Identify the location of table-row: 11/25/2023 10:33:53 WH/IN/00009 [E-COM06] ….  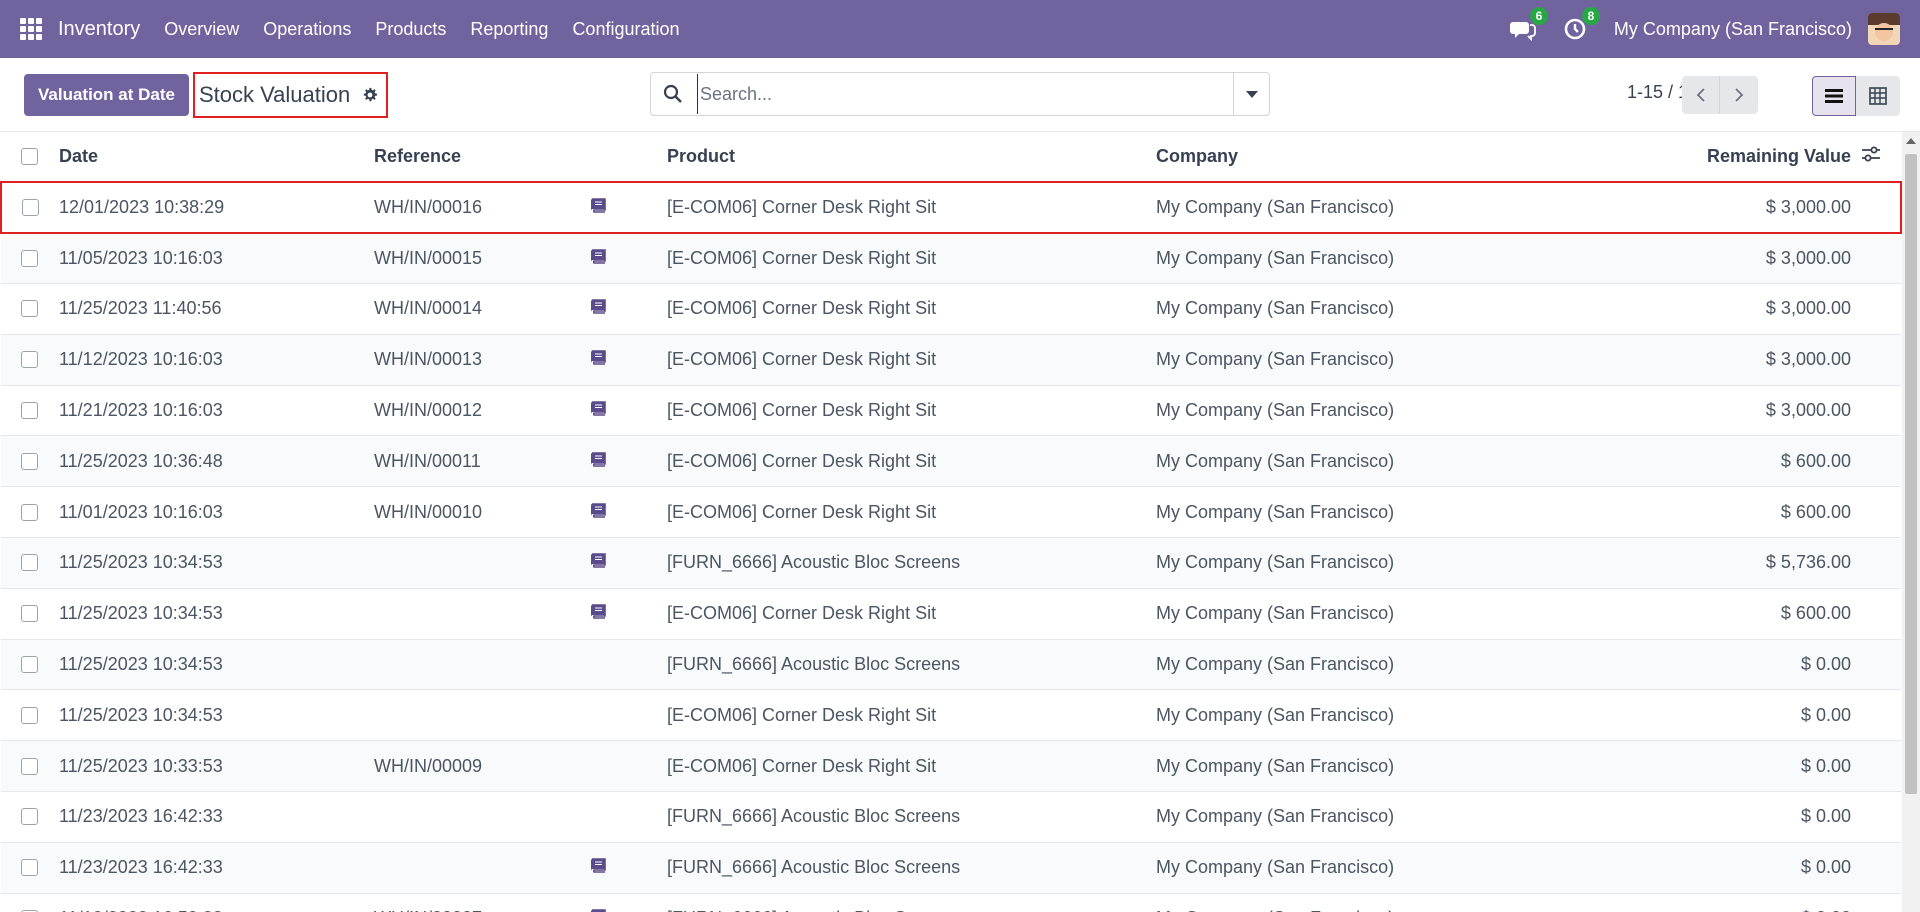
(951, 766).